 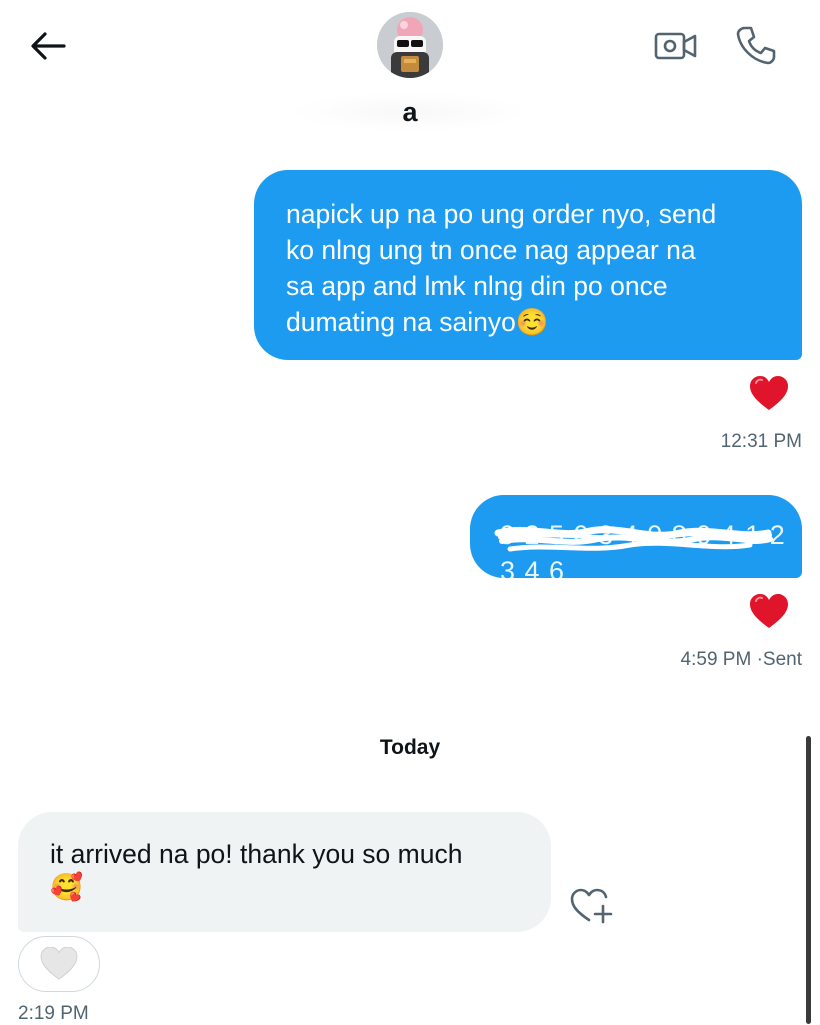 I want to click on video-call-button, so click(x=676, y=46).